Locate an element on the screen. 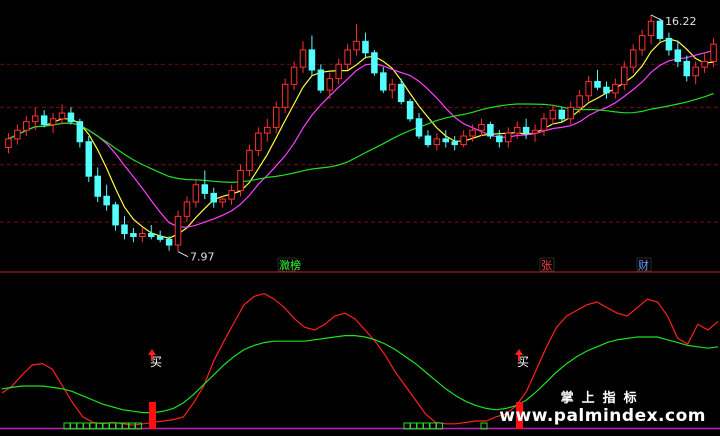 Image resolution: width=720 pixels, height=436 pixels. high-label: 16.22 is located at coordinates (681, 21).